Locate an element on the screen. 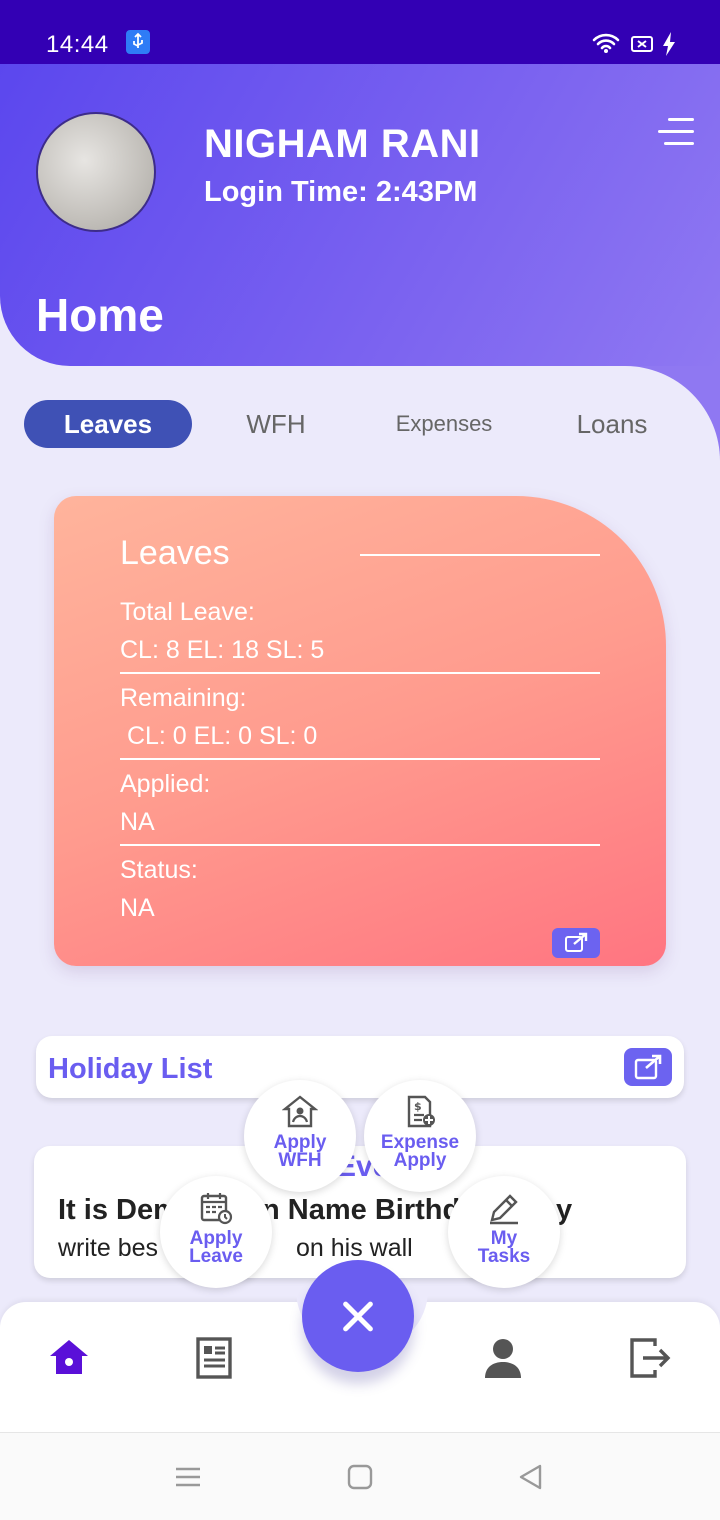 The width and height of the screenshot is (720, 1520). pencil-icon is located at coordinates (504, 1209).